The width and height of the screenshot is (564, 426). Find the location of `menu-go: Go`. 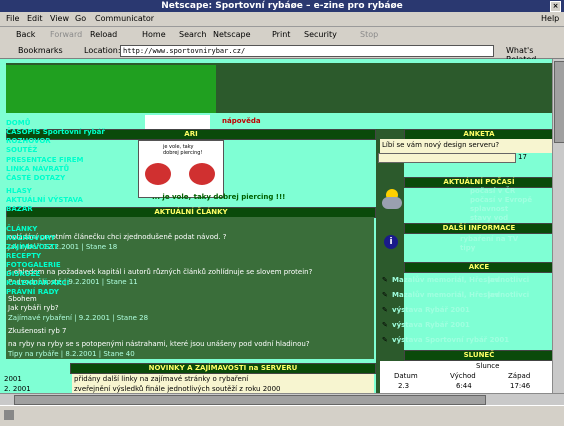

menu-go: Go is located at coordinates (80, 18).